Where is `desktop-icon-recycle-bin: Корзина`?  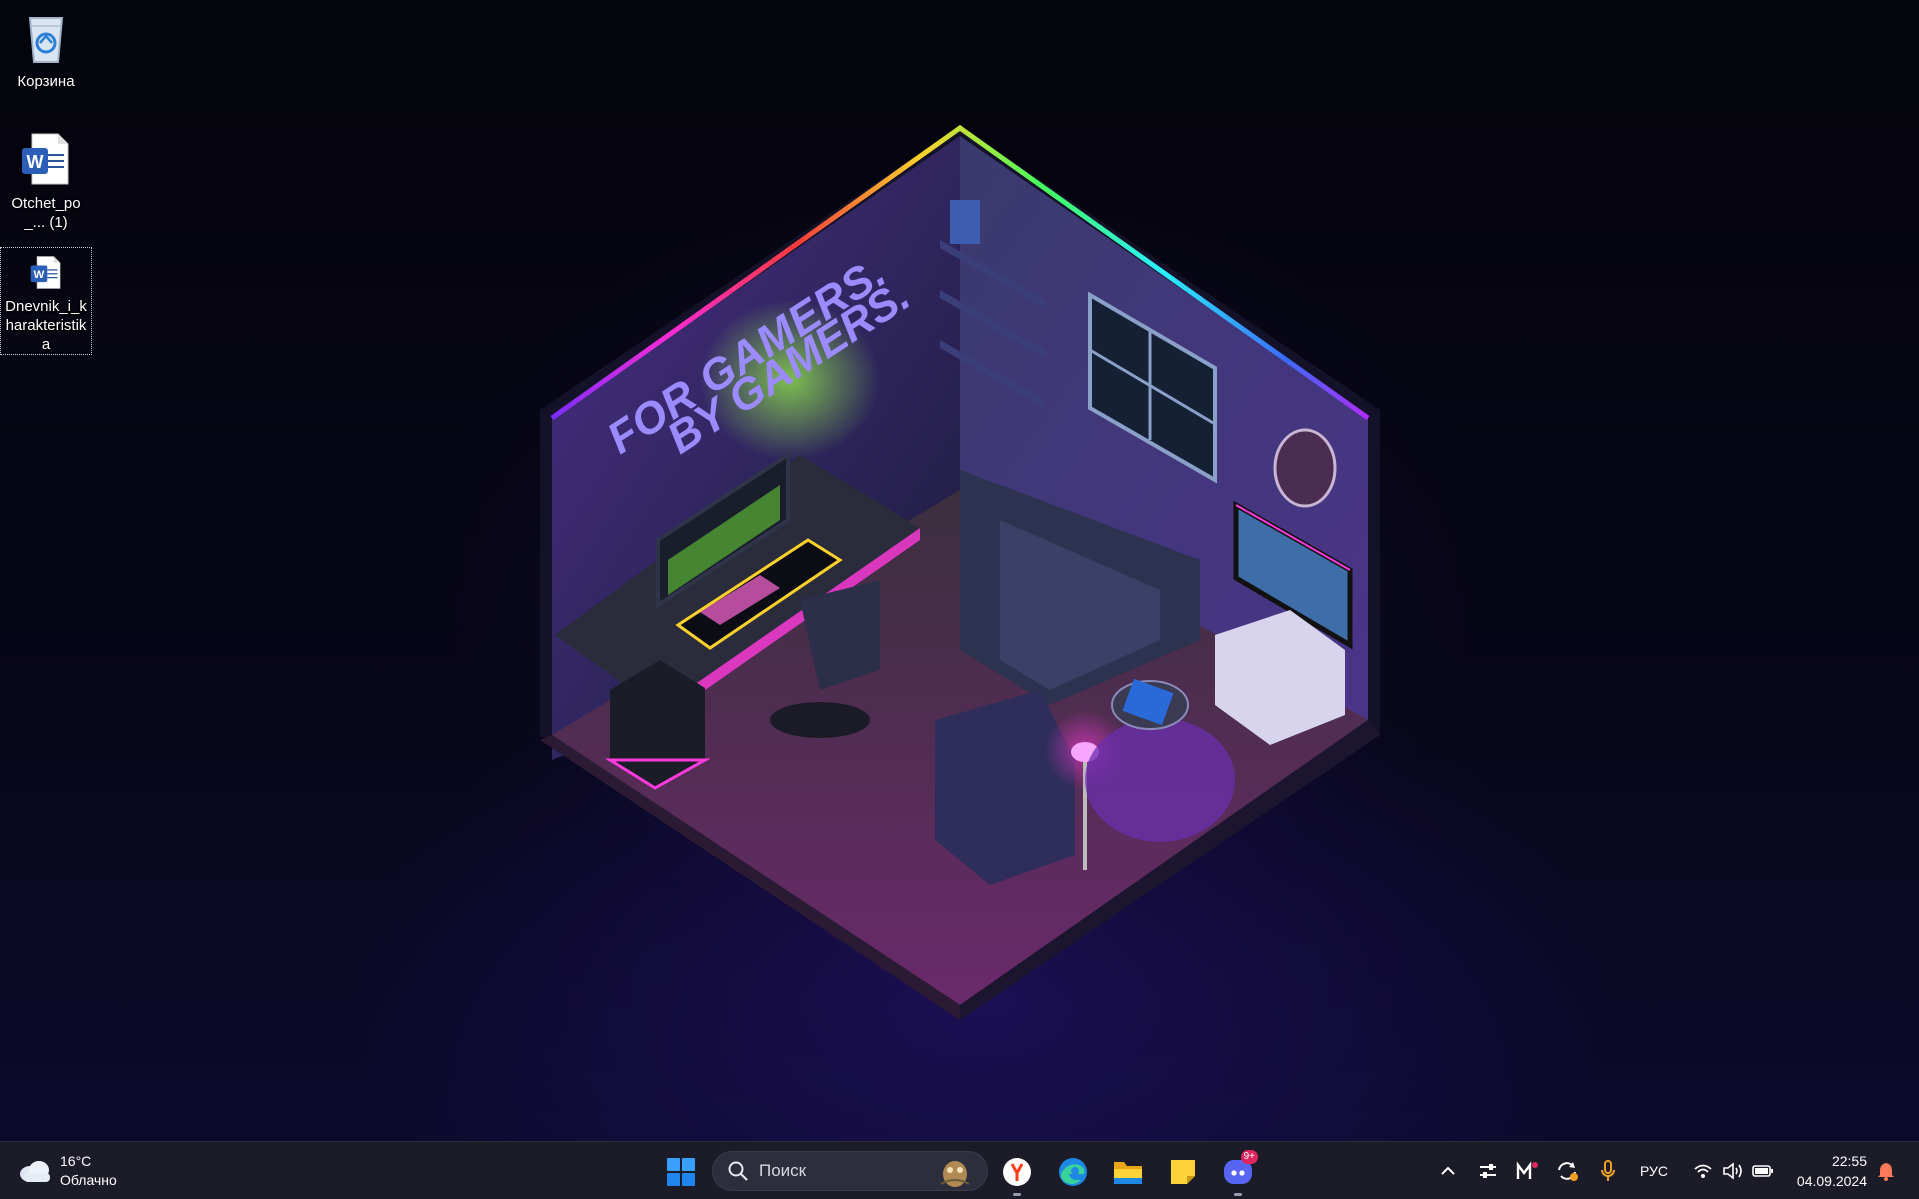 desktop-icon-recycle-bin: Корзина is located at coordinates (46, 46).